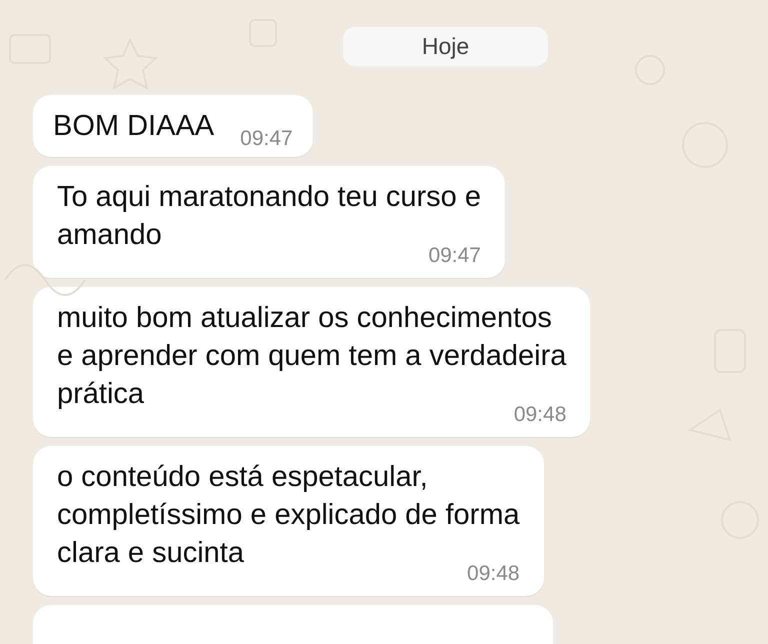  I want to click on message-text: BOM DIAAA, so click(133, 126).